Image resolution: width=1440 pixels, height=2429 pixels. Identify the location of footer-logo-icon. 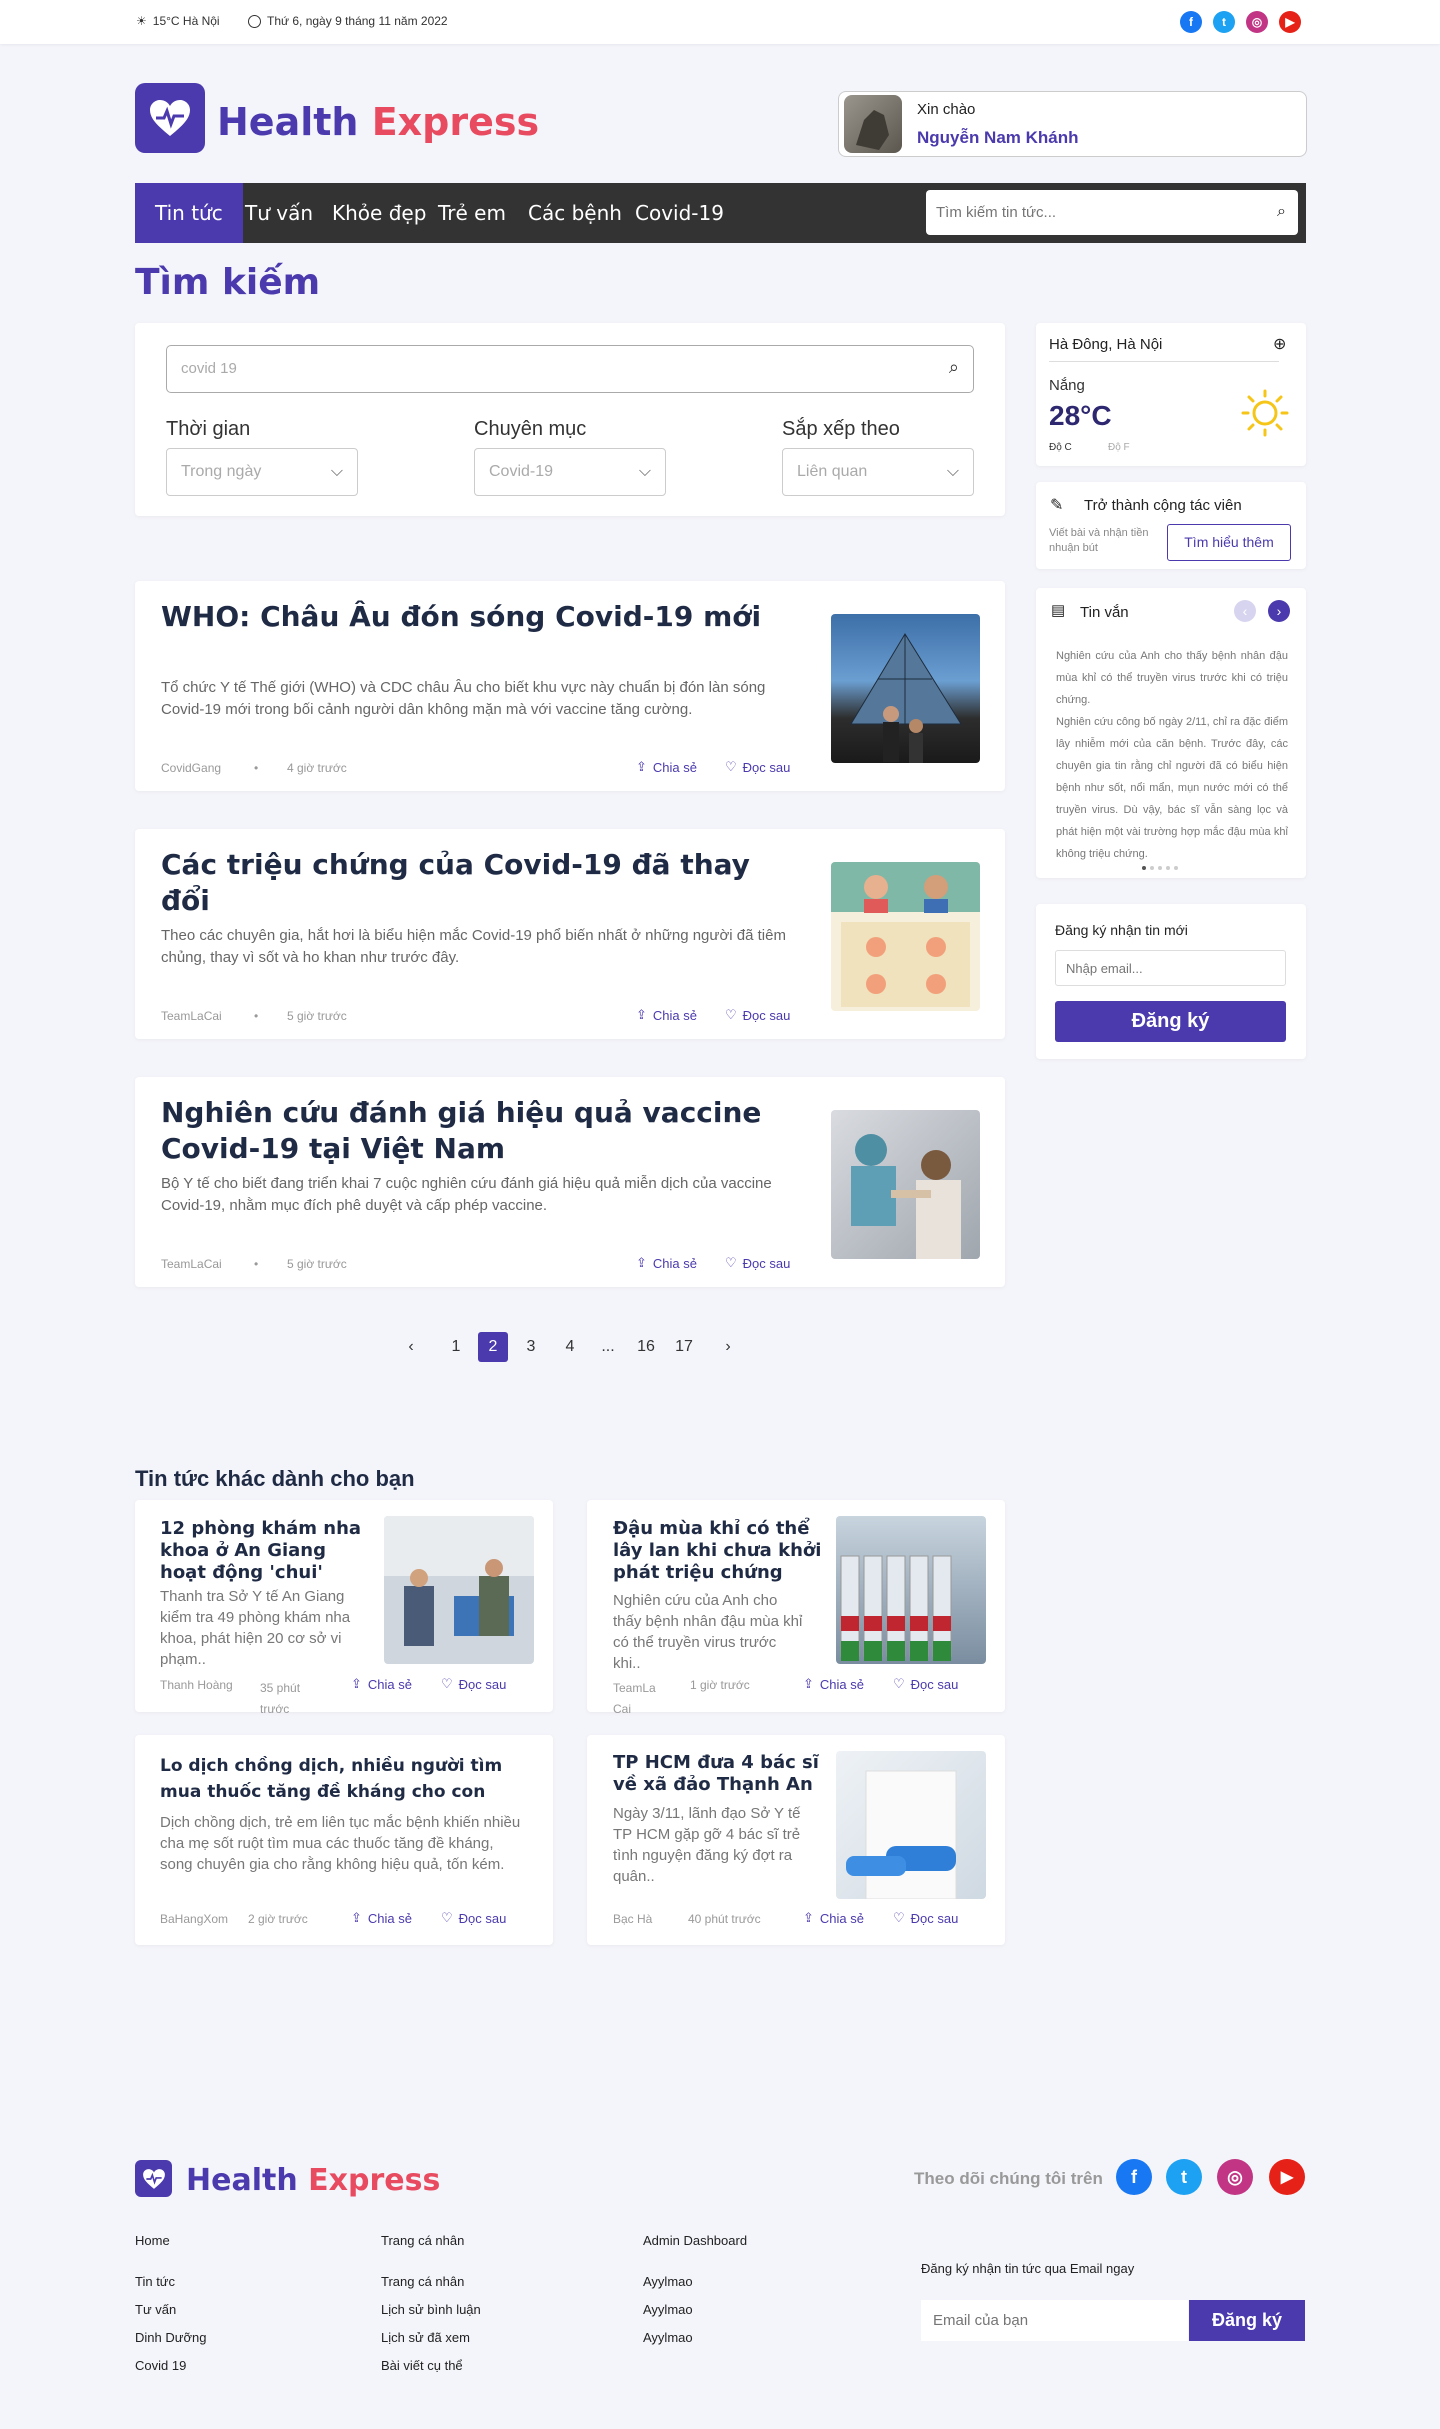
(153, 2178).